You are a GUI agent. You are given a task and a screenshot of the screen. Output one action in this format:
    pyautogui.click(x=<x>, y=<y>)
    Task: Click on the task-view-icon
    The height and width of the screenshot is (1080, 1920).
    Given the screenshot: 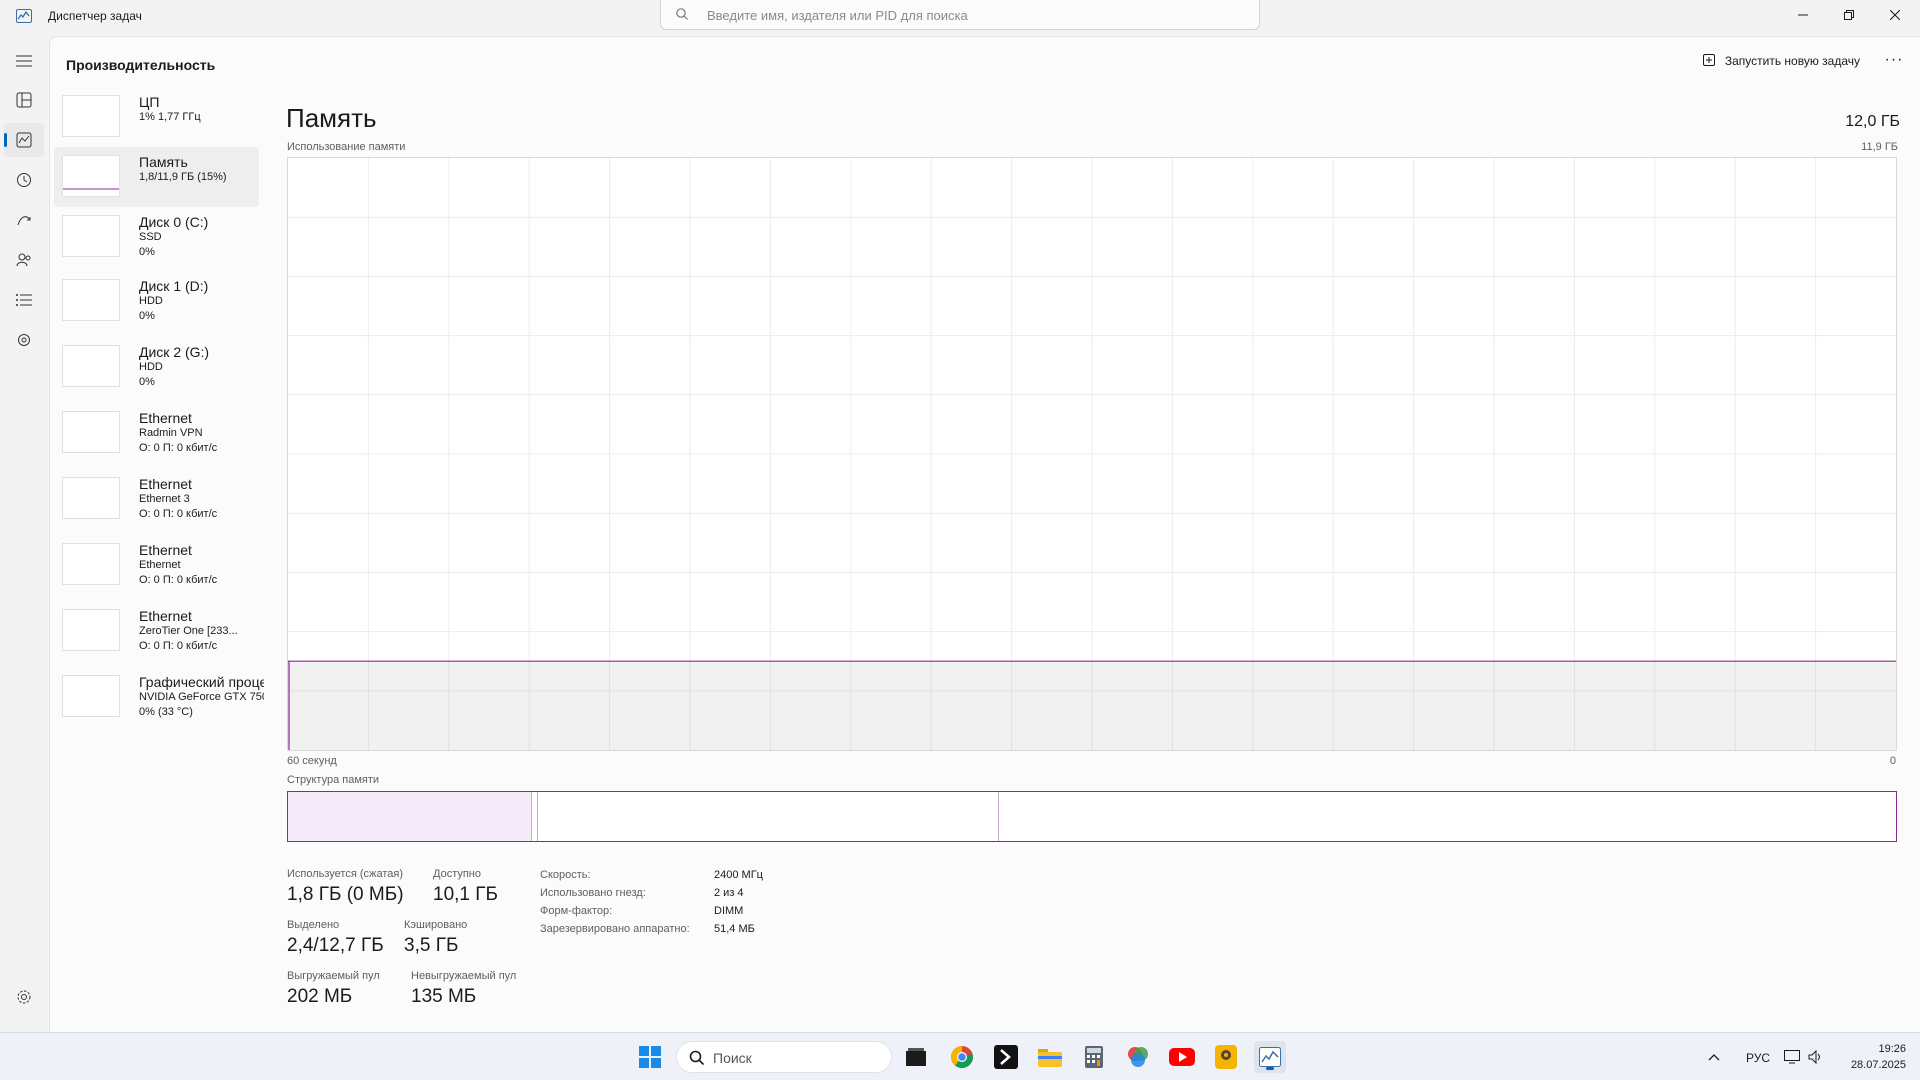 What is the action you would take?
    pyautogui.click(x=916, y=1057)
    